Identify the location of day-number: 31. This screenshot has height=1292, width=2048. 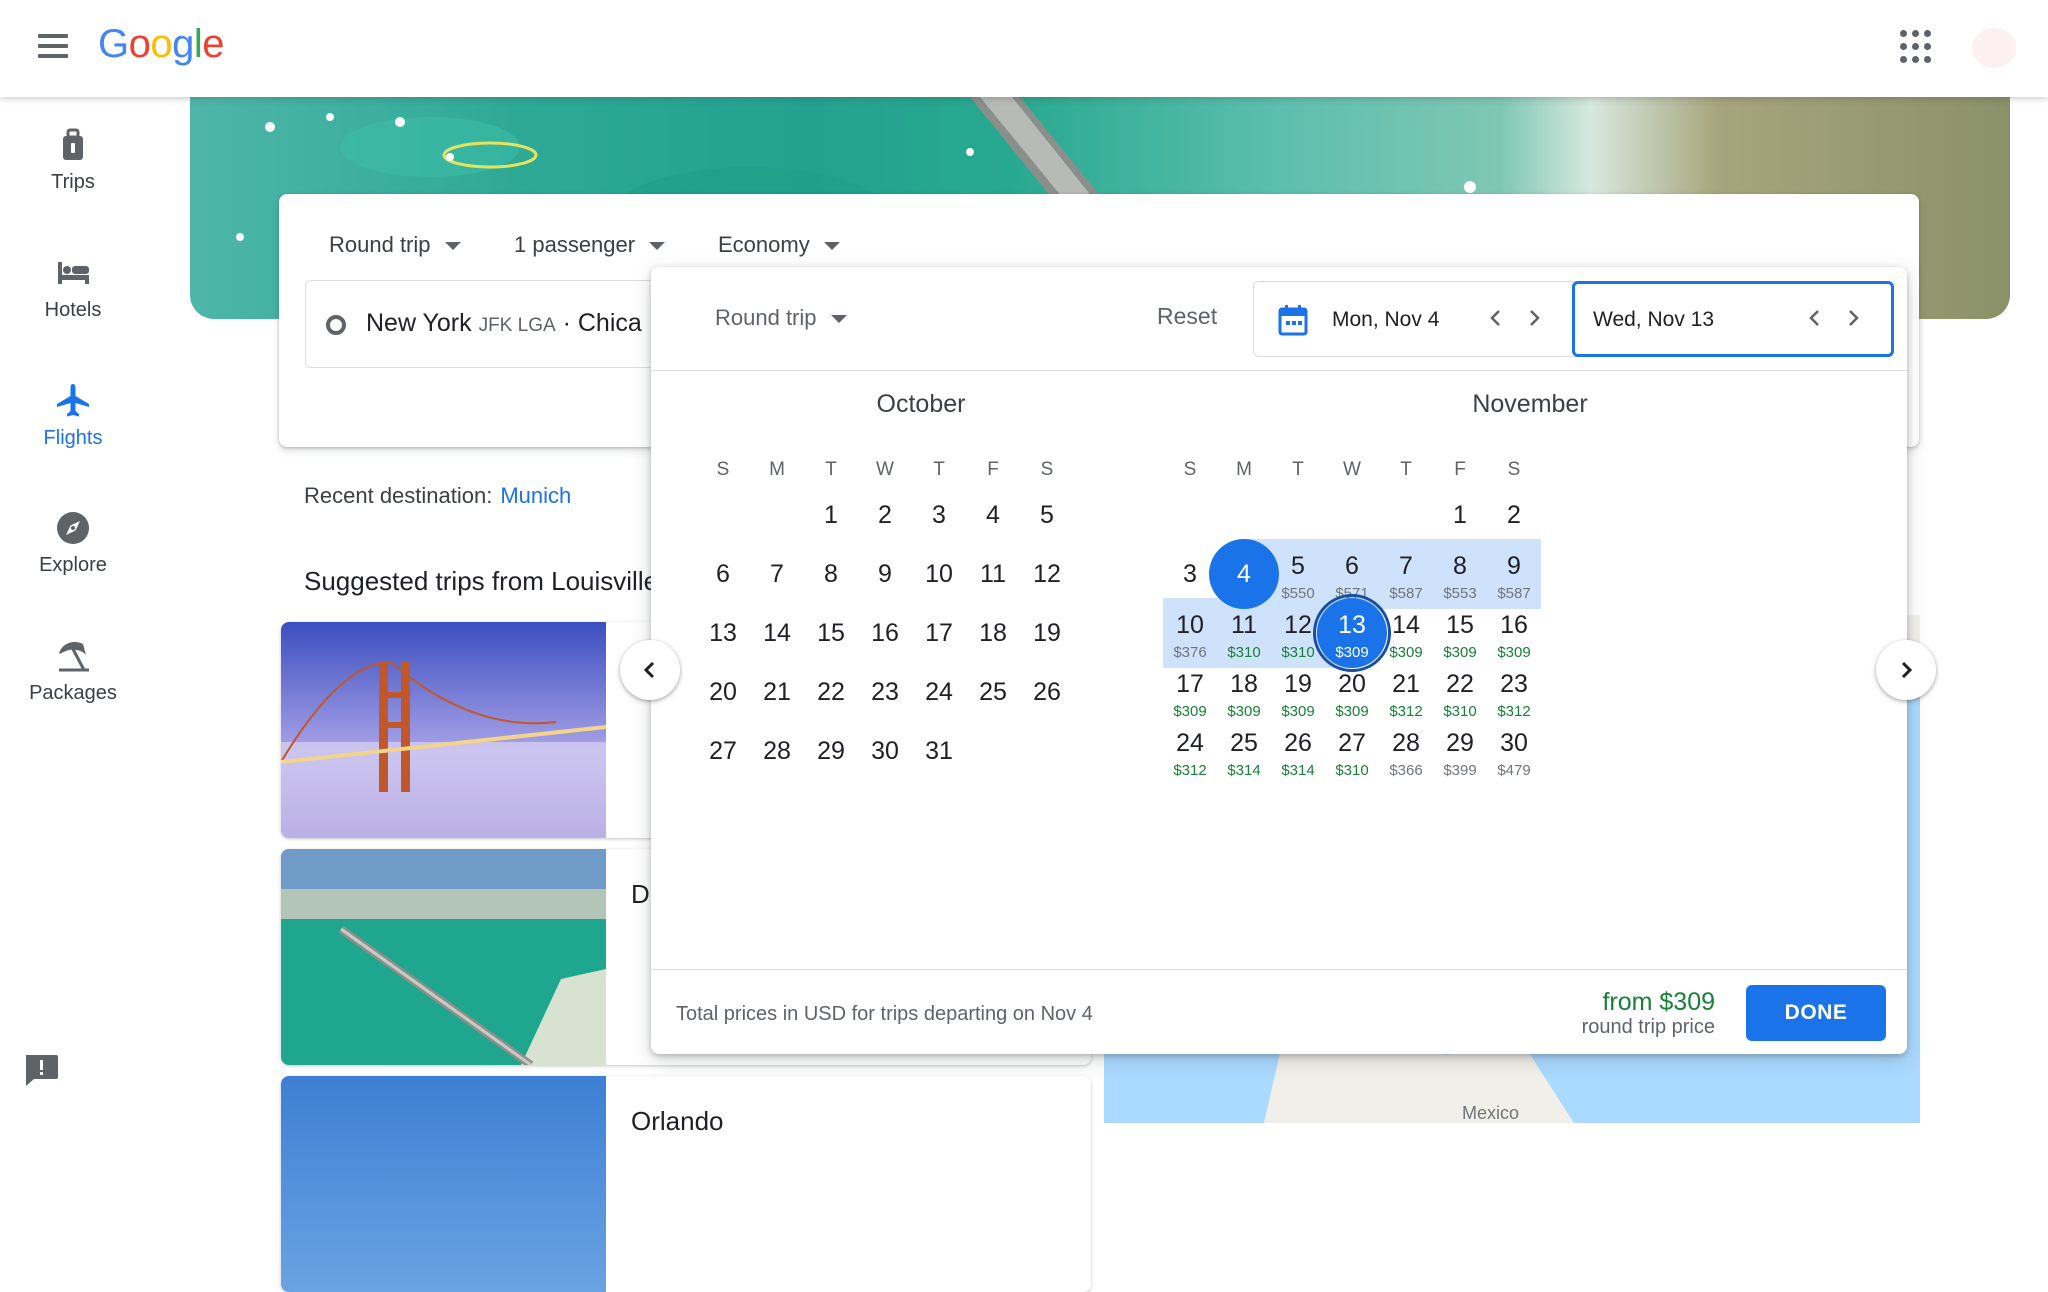
(939, 751).